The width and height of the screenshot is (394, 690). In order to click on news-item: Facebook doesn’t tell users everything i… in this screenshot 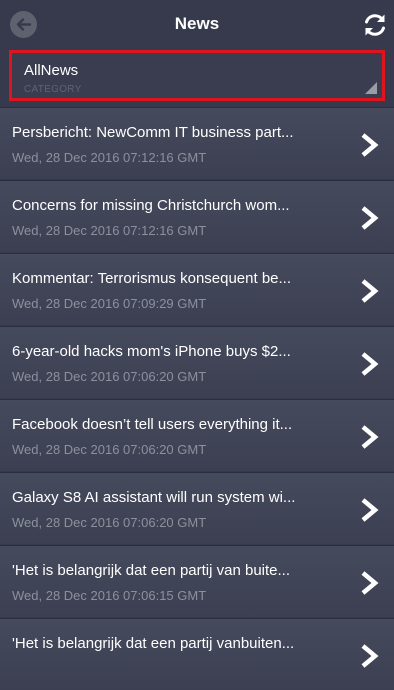, I will do `click(197, 435)`.